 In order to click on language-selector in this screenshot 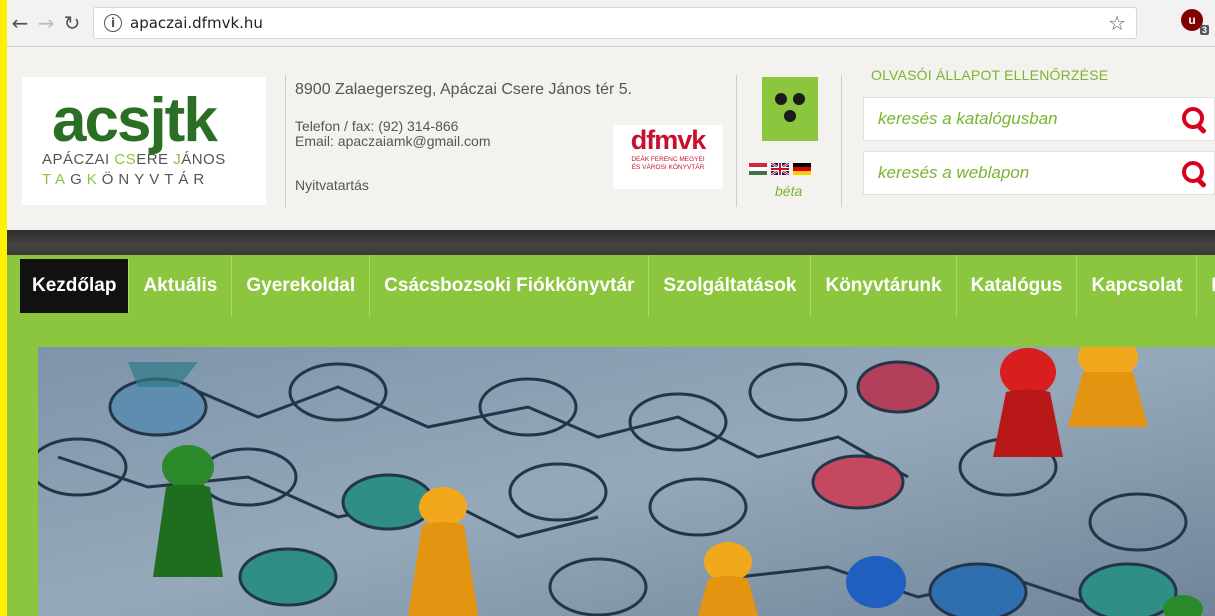, I will do `click(780, 169)`.